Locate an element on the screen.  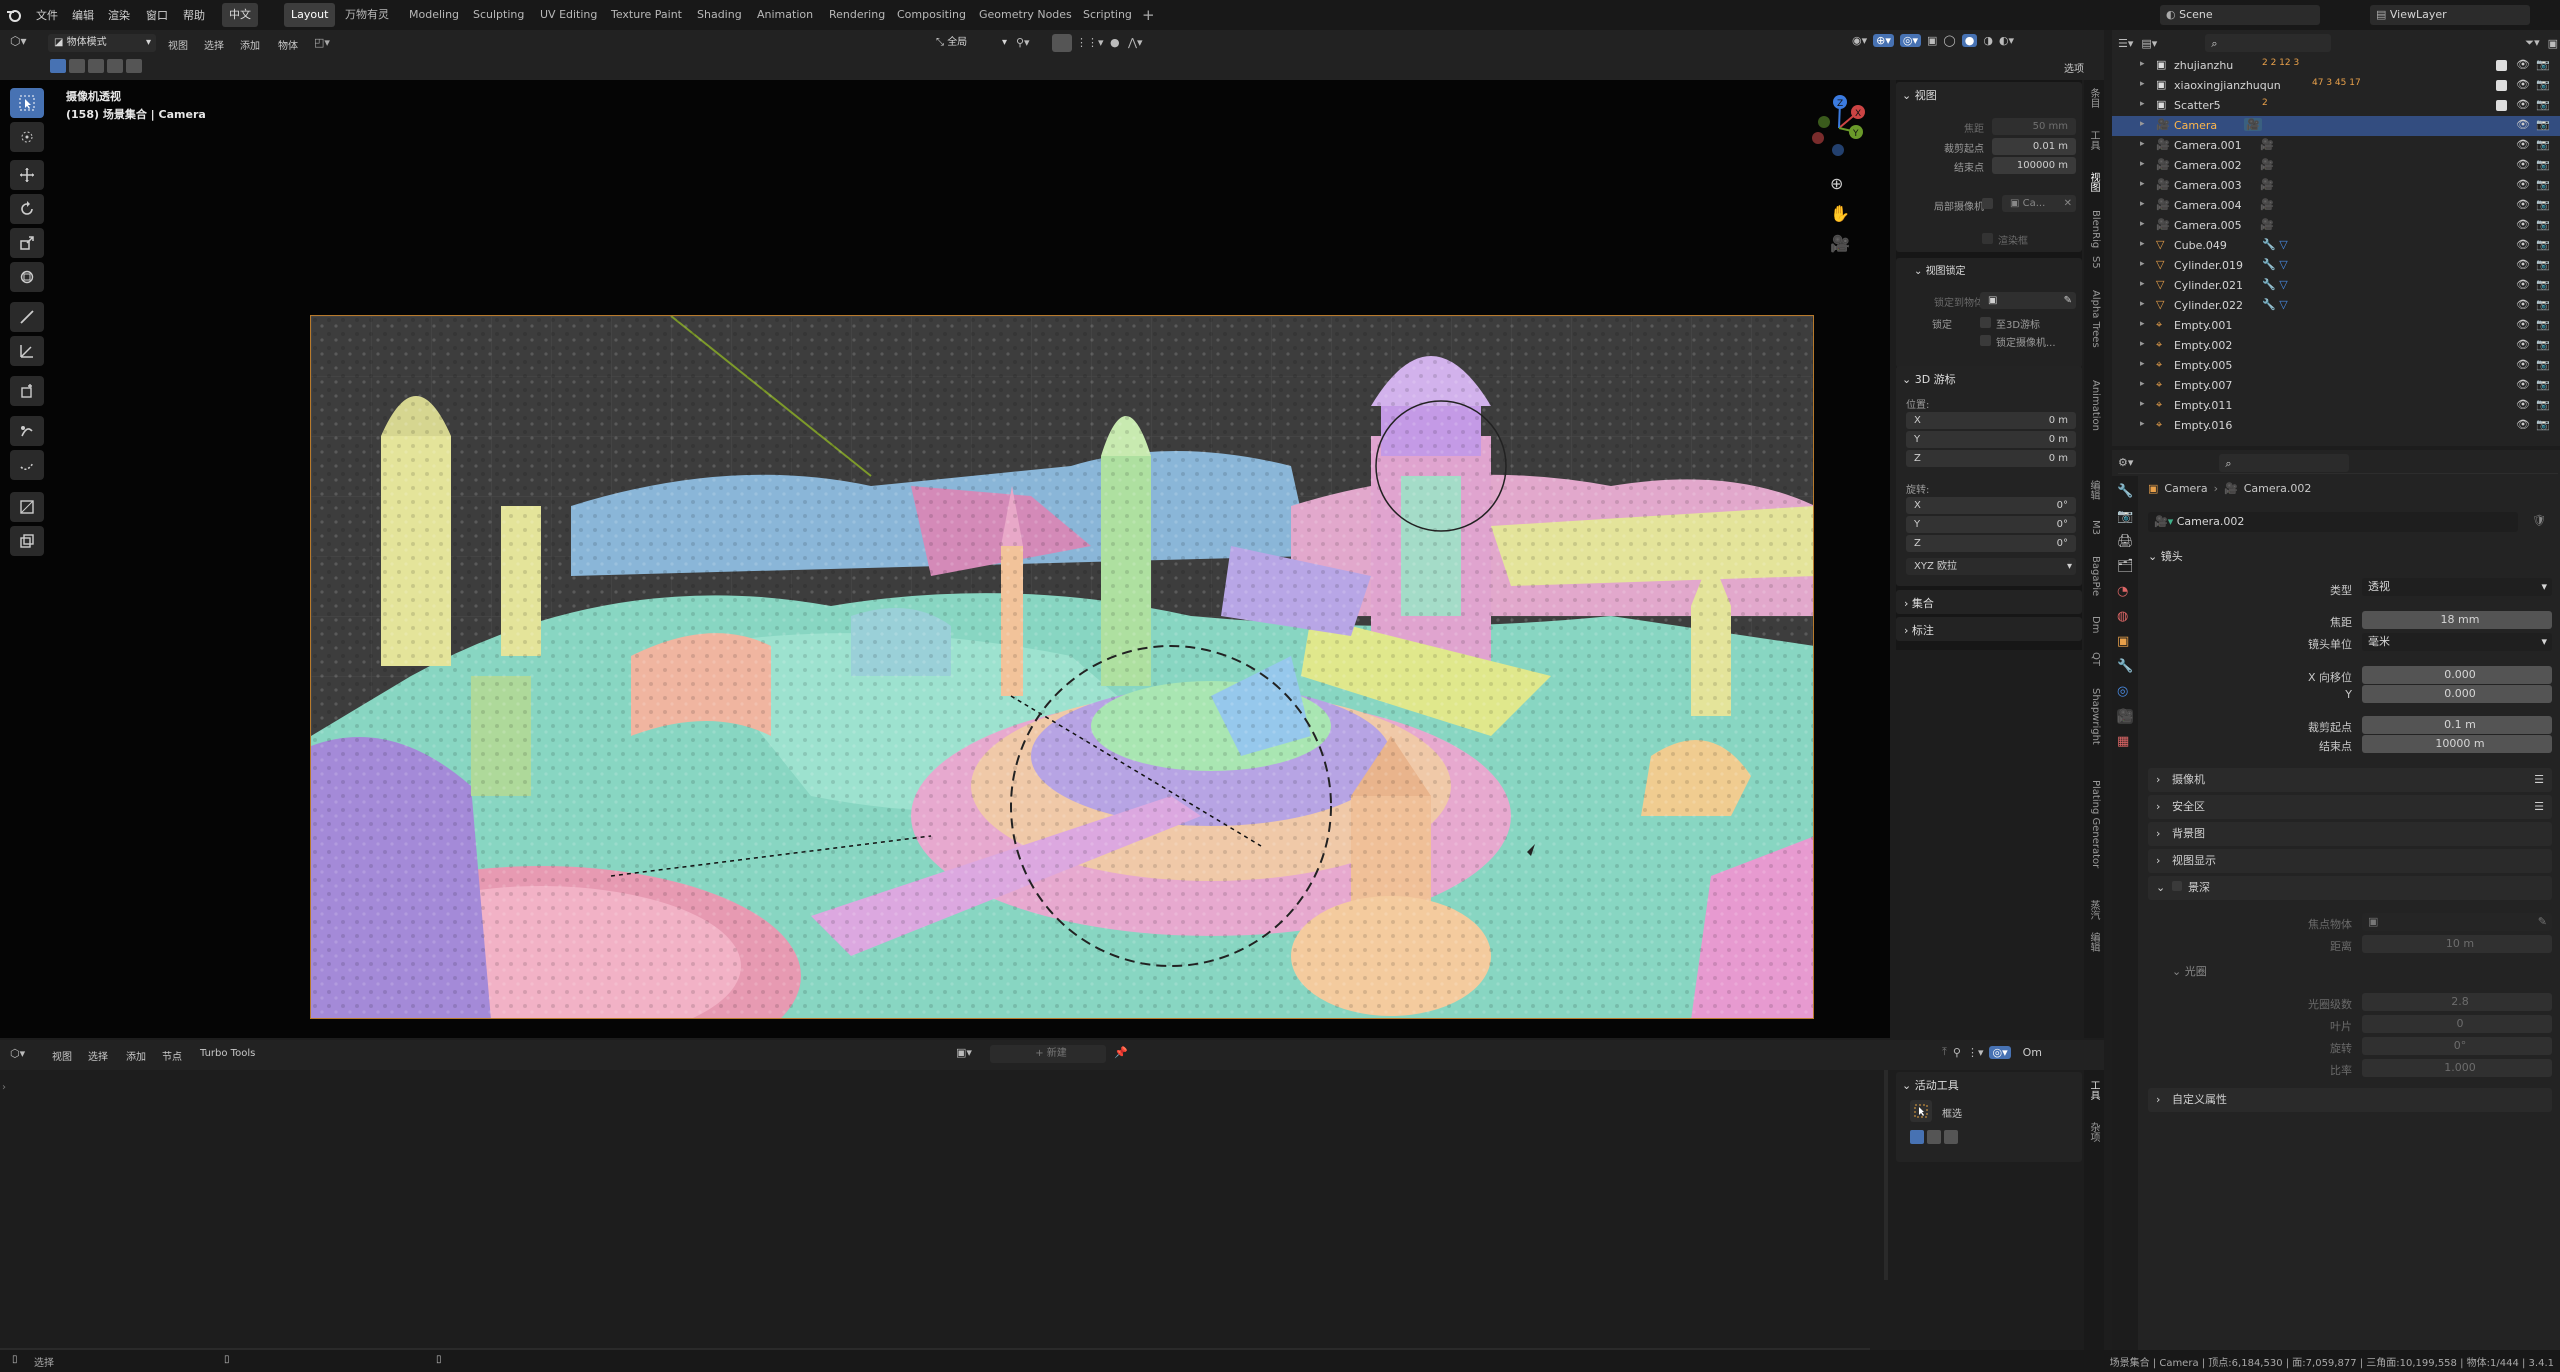
editor-type-dropdown: ⬡▾ is located at coordinates (18, 41).